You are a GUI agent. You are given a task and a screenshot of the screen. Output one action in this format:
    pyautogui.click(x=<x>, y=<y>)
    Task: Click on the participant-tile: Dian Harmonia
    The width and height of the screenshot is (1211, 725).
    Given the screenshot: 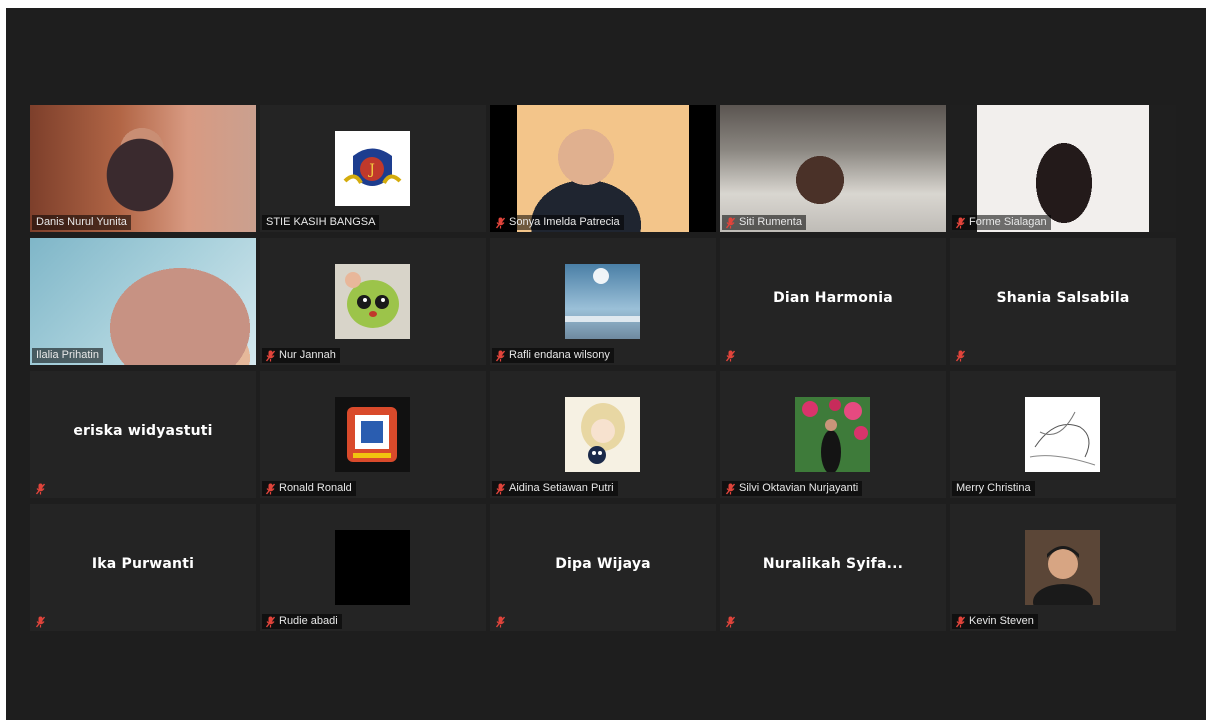 What is the action you would take?
    pyautogui.click(x=833, y=301)
    